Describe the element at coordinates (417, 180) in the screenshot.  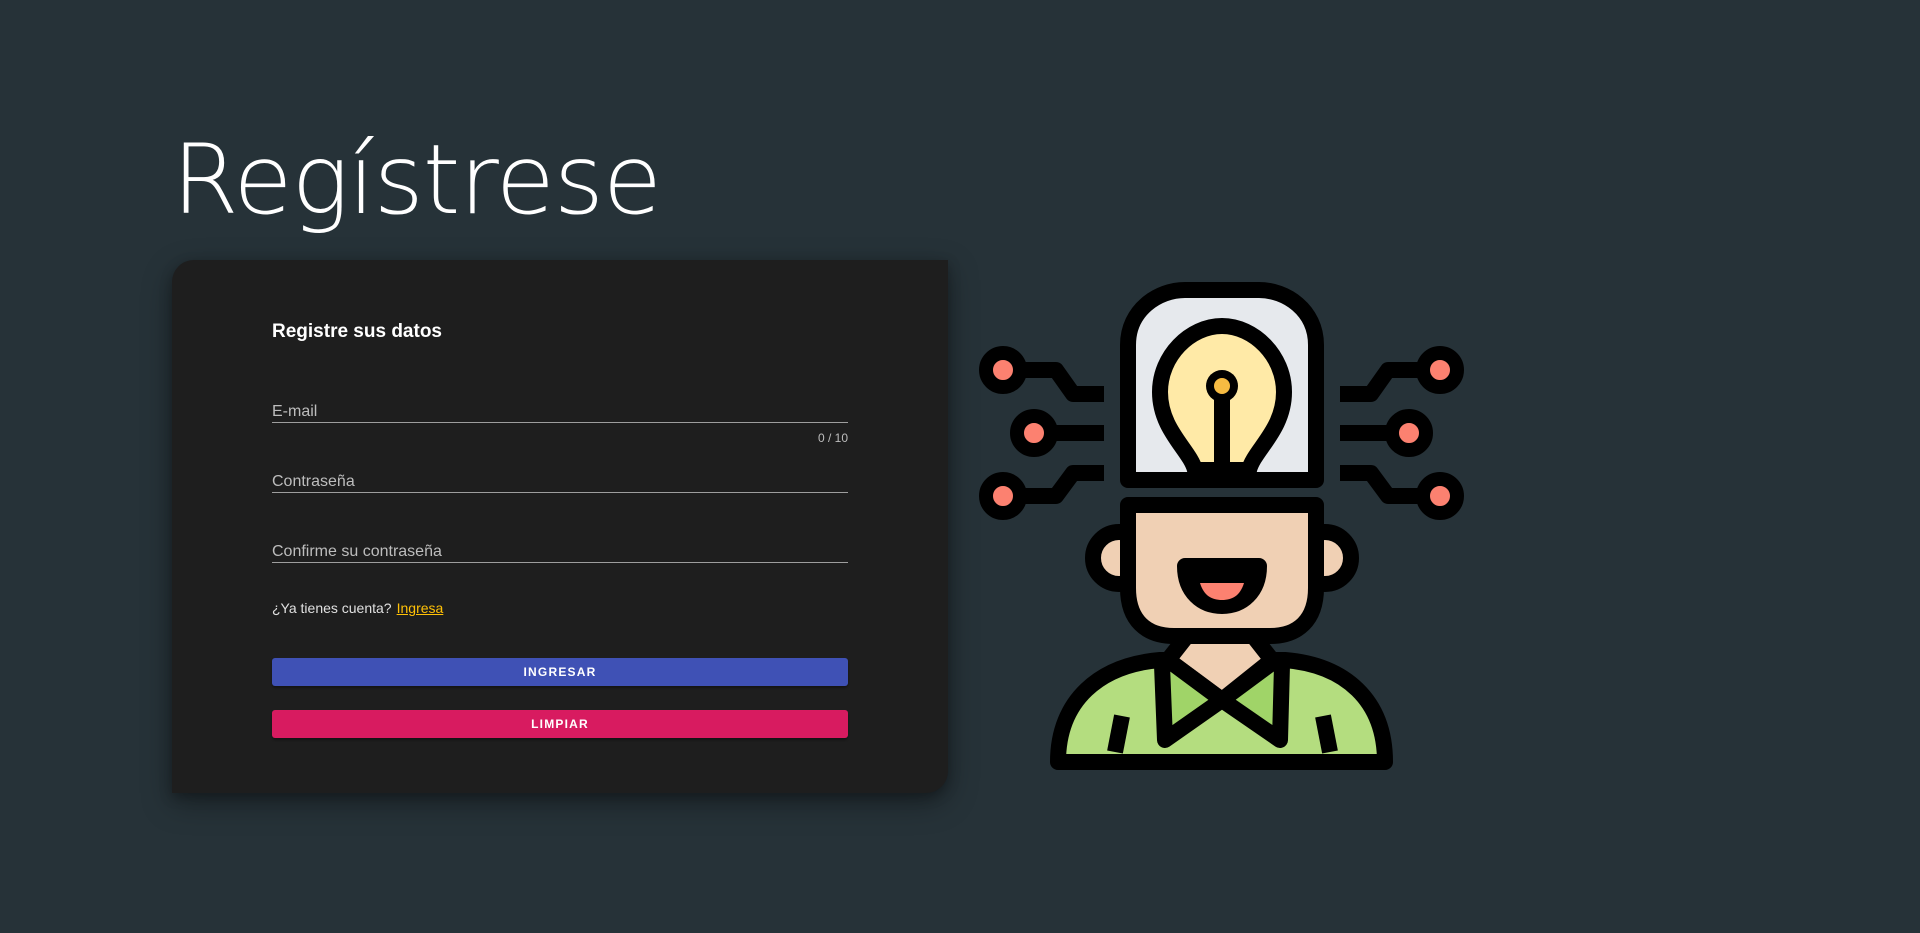
I see `page-title: Regístrese` at that location.